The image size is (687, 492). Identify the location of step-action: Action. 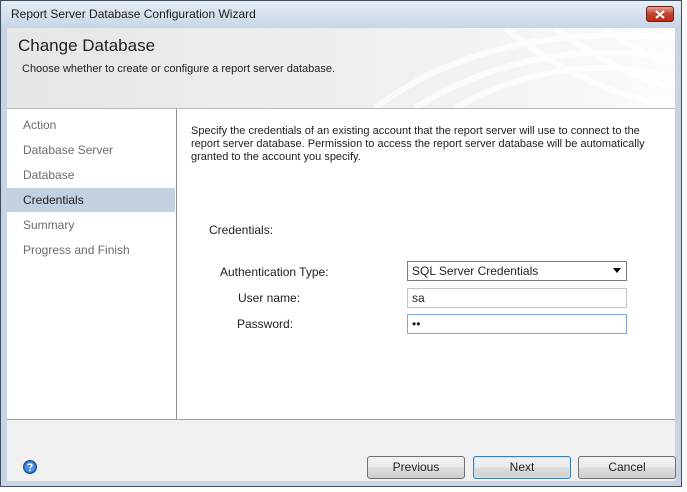
(91, 125).